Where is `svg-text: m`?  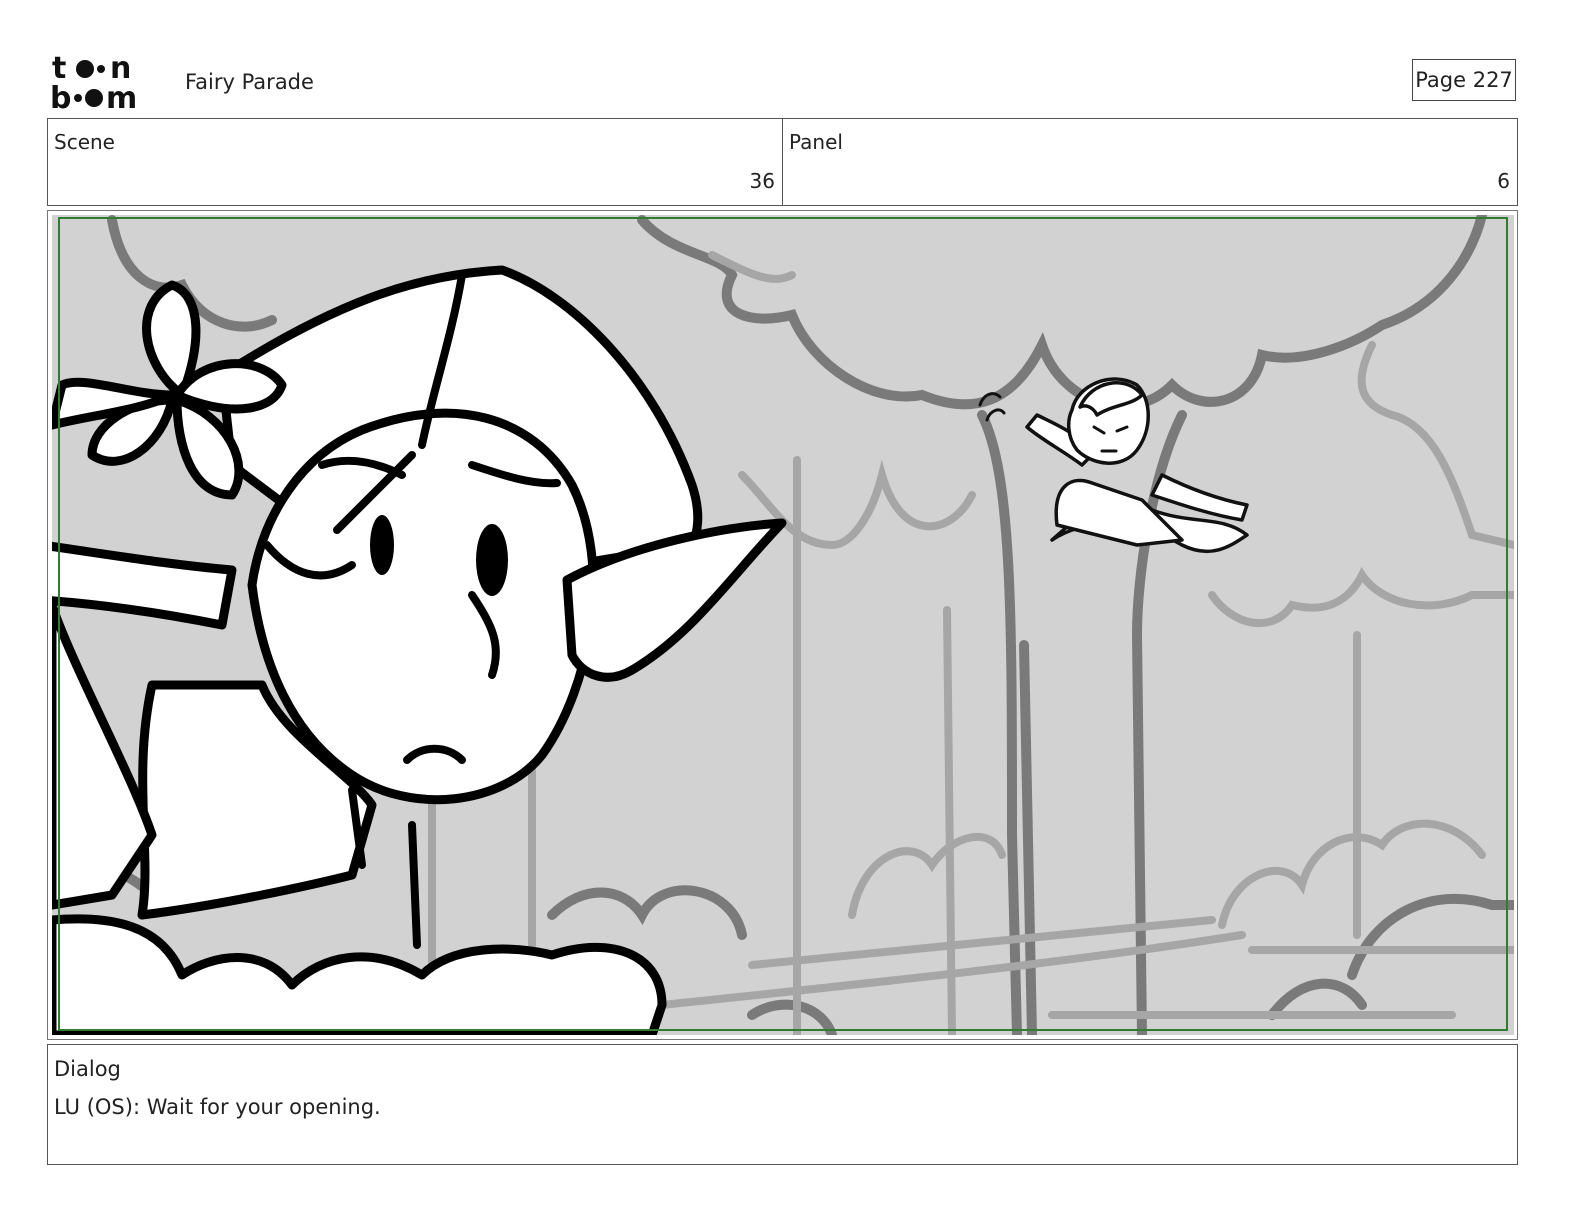
svg-text: m is located at coordinates (121, 95).